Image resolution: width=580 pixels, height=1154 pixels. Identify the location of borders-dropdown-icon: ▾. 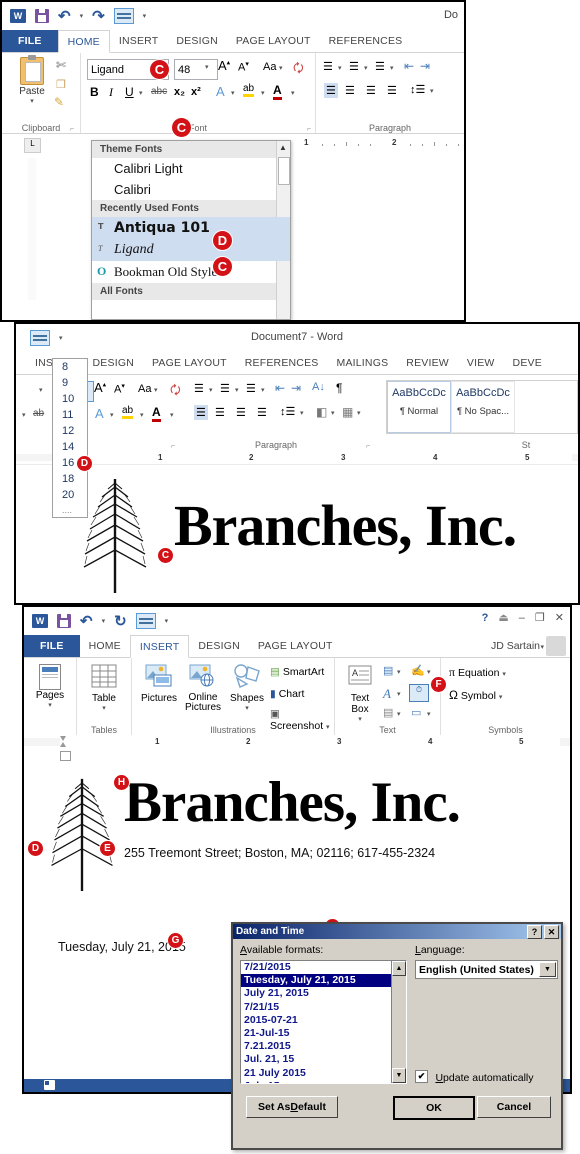
(359, 413).